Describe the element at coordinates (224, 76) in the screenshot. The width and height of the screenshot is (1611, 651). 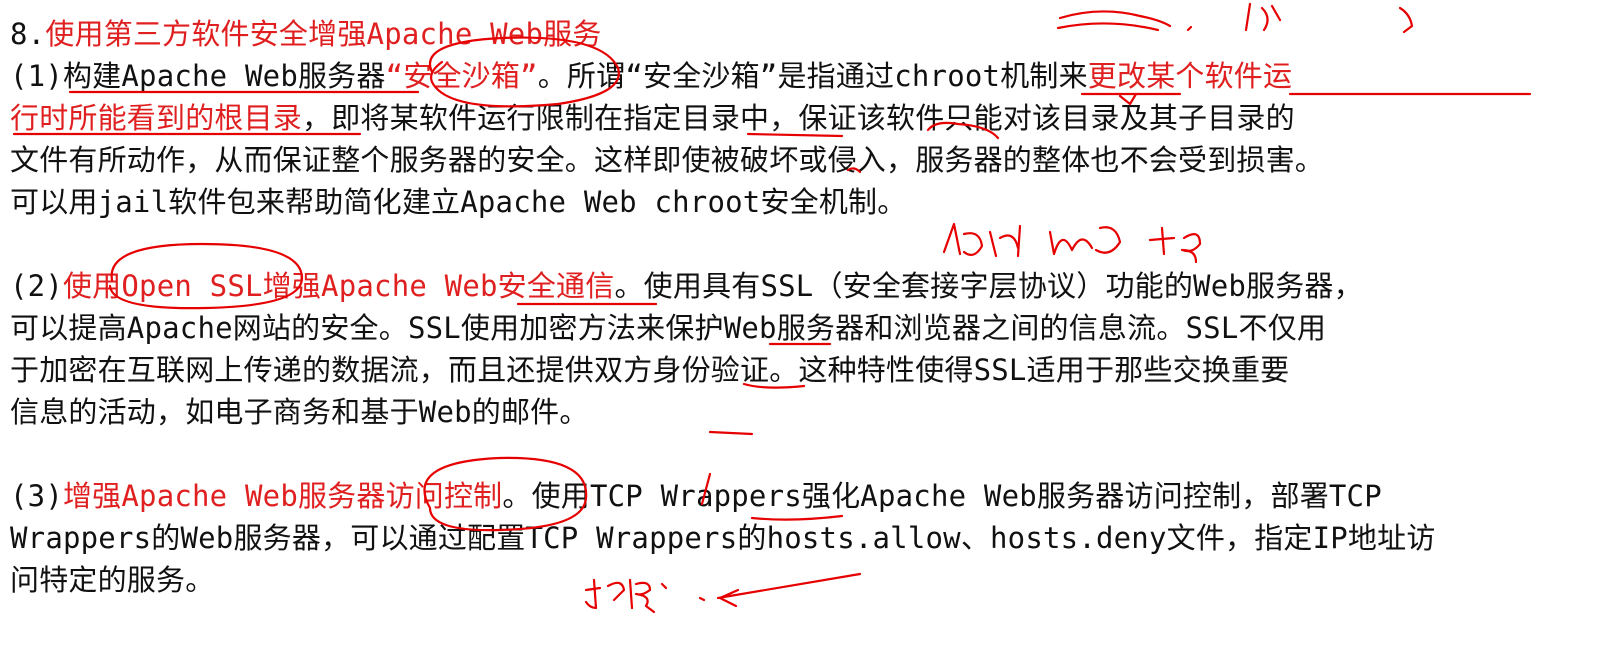
I see `item1-title: 构建Apache Web服务器` at that location.